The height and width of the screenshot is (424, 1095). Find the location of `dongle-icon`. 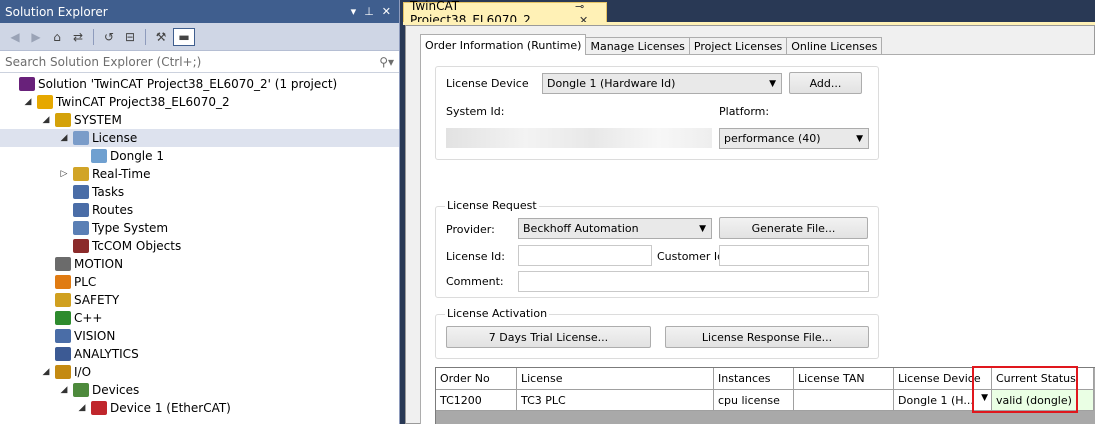

dongle-icon is located at coordinates (99, 156).